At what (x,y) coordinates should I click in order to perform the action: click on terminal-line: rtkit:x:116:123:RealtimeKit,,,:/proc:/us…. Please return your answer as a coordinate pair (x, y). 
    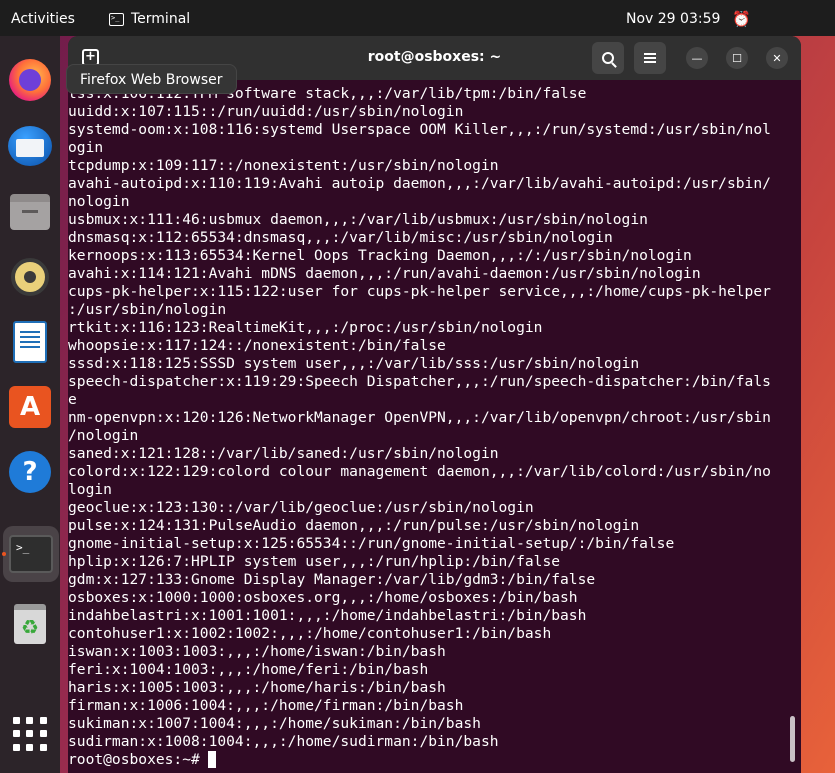
    Looking at the image, I should click on (305, 327).